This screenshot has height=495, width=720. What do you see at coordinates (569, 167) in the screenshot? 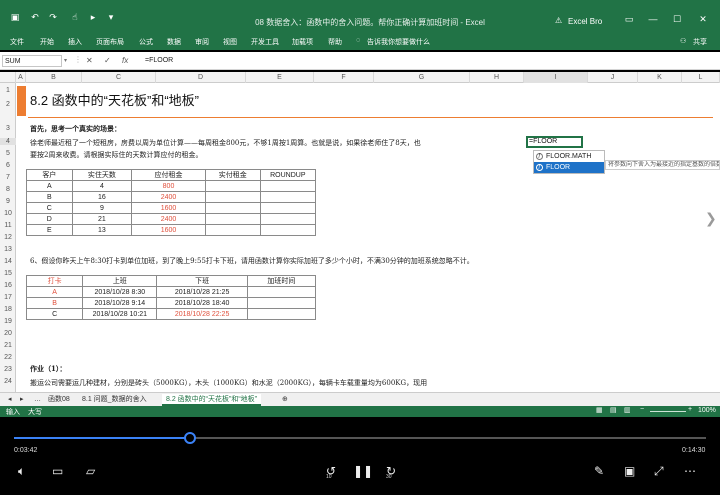
I see `autocomplete-item-selected: ƒ FLOOR` at bounding box center [569, 167].